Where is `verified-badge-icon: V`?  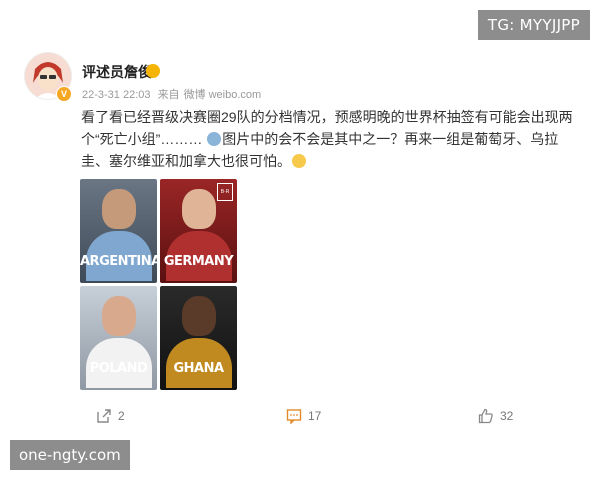 verified-badge-icon: V is located at coordinates (64, 94).